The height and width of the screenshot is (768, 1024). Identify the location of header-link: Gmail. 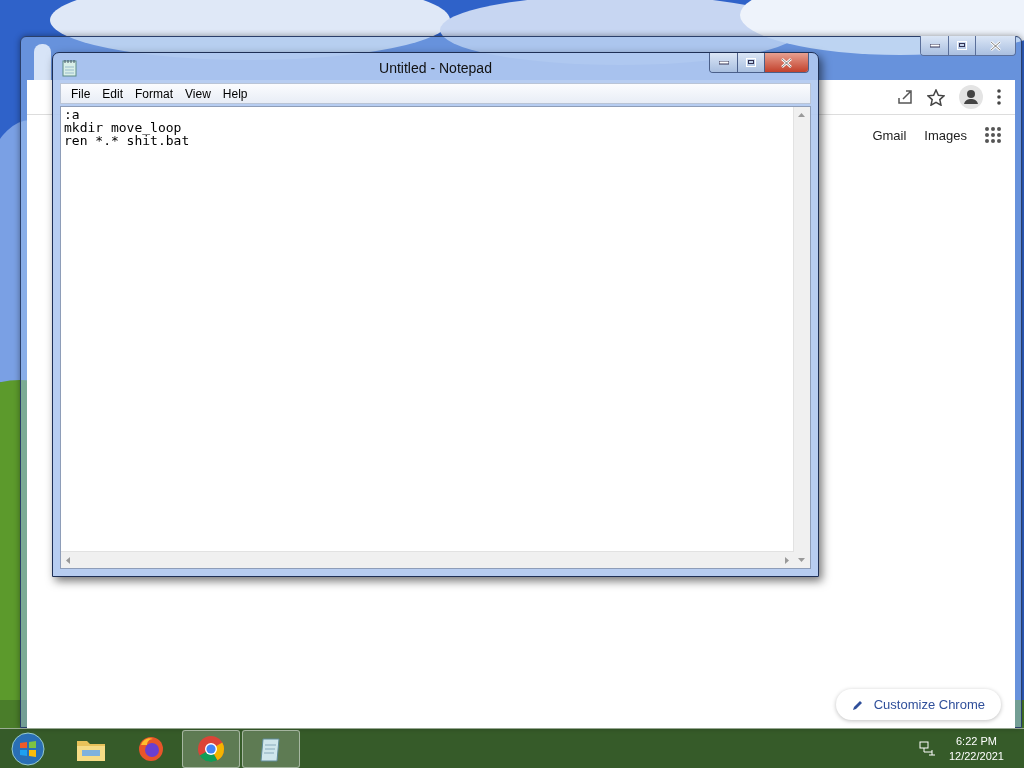
(889, 135).